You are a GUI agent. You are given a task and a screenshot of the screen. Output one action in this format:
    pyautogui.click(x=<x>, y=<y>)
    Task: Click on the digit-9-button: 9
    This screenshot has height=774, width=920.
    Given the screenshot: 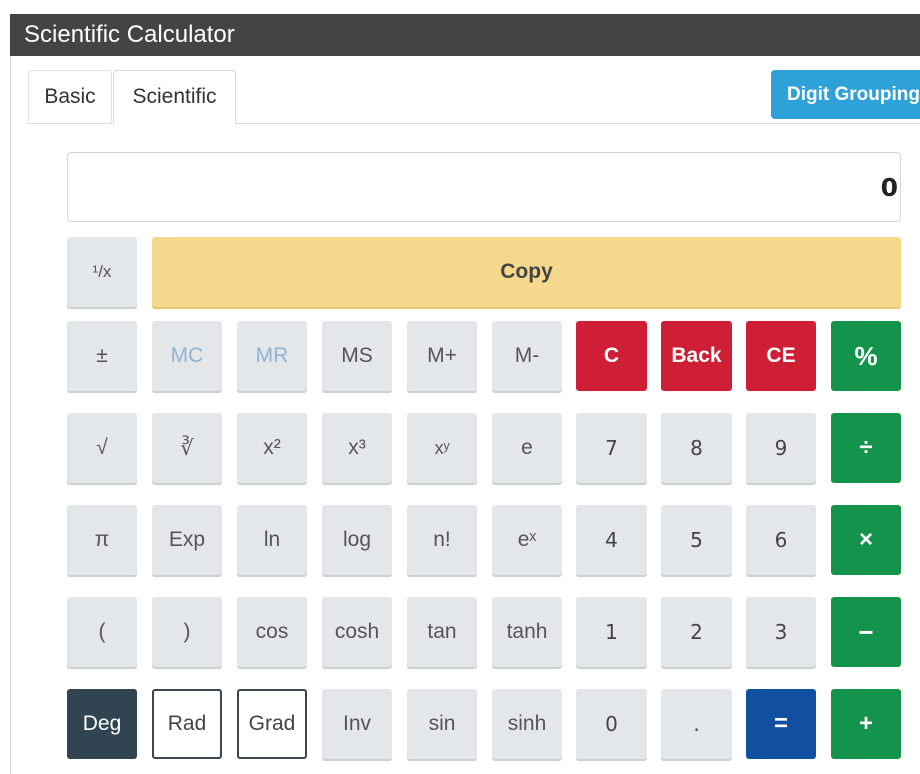 What is the action you would take?
    pyautogui.click(x=781, y=448)
    